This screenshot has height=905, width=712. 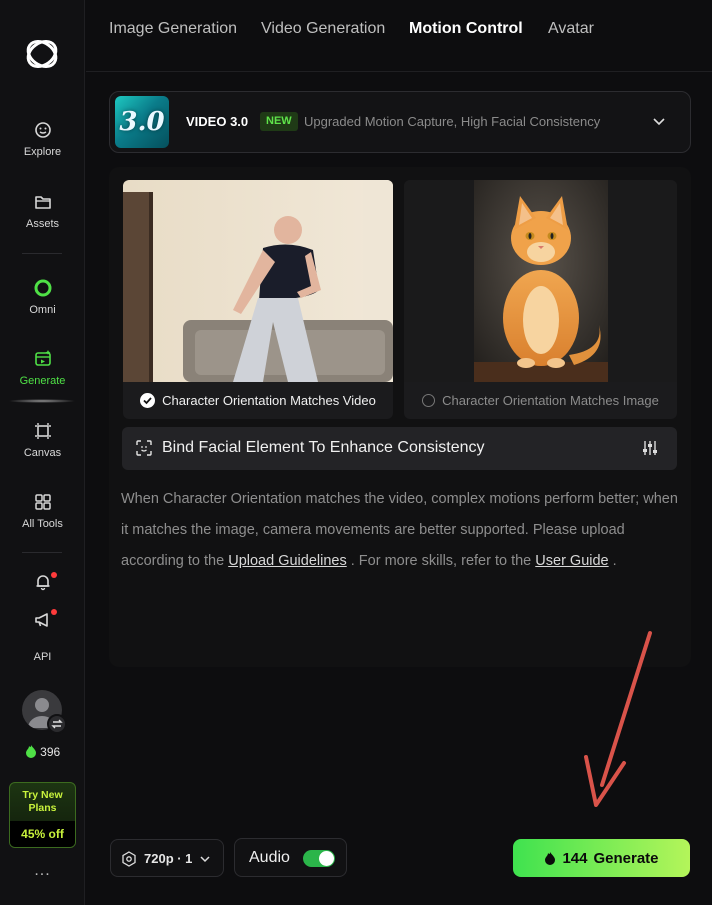 What do you see at coordinates (42, 224) in the screenshot?
I see `sidebar-item-label: Assets` at bounding box center [42, 224].